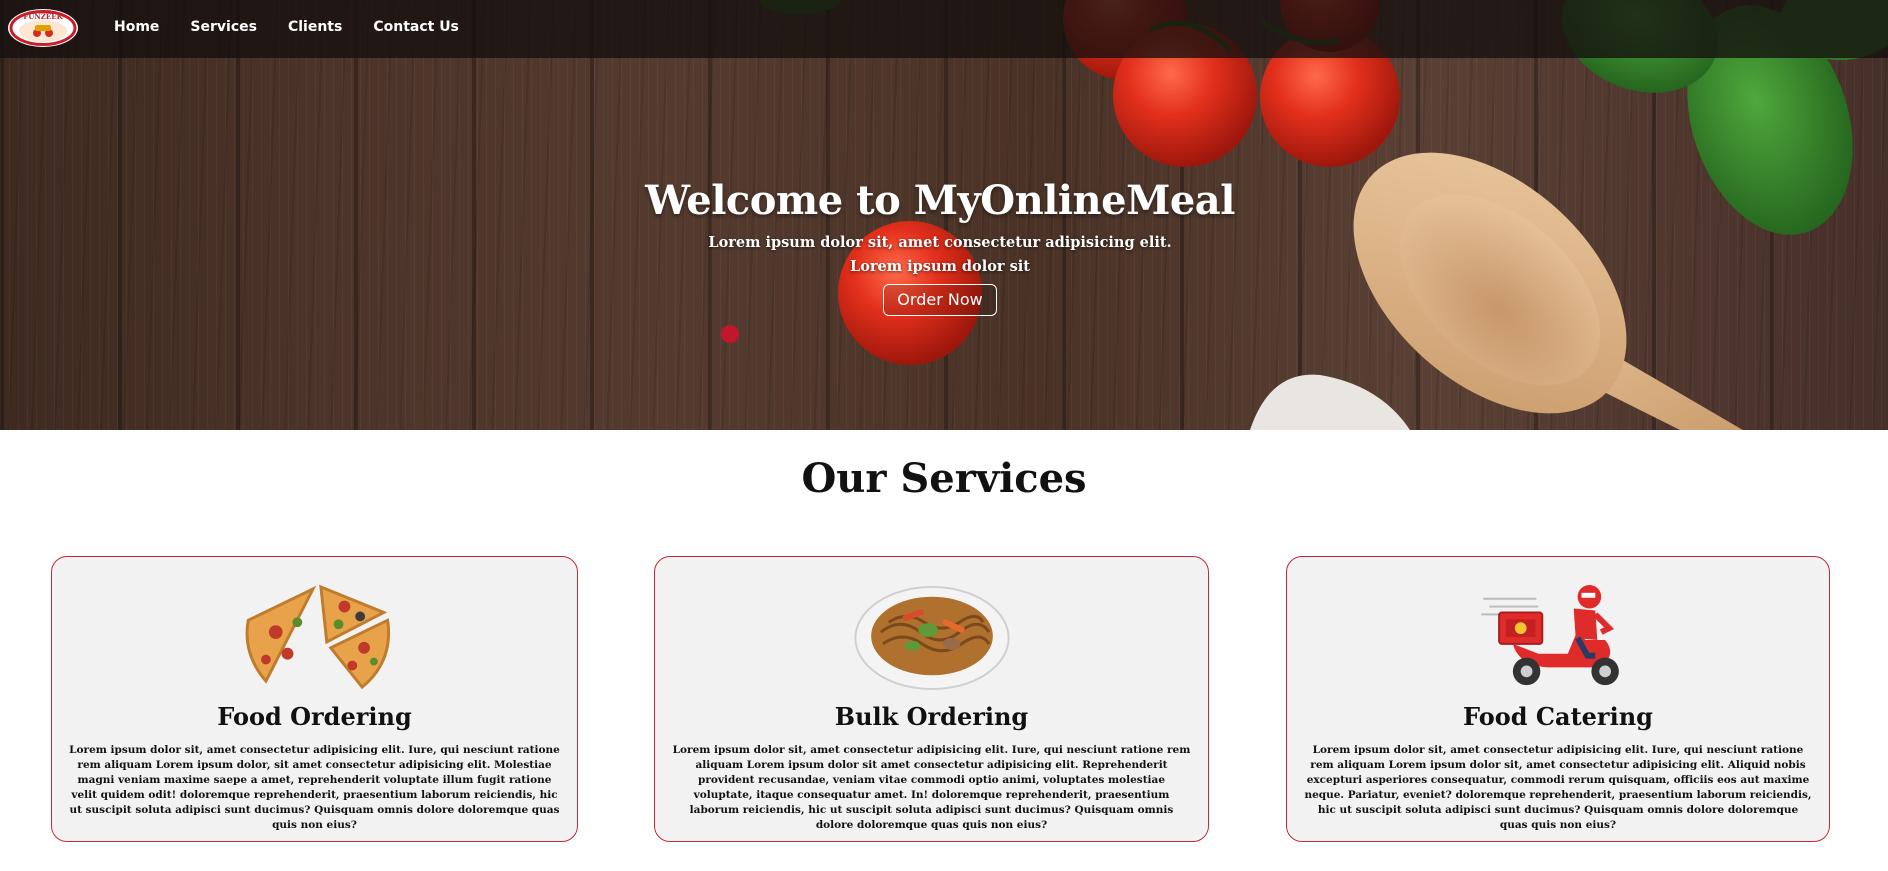  I want to click on nav-link-home: Home, so click(136, 27).